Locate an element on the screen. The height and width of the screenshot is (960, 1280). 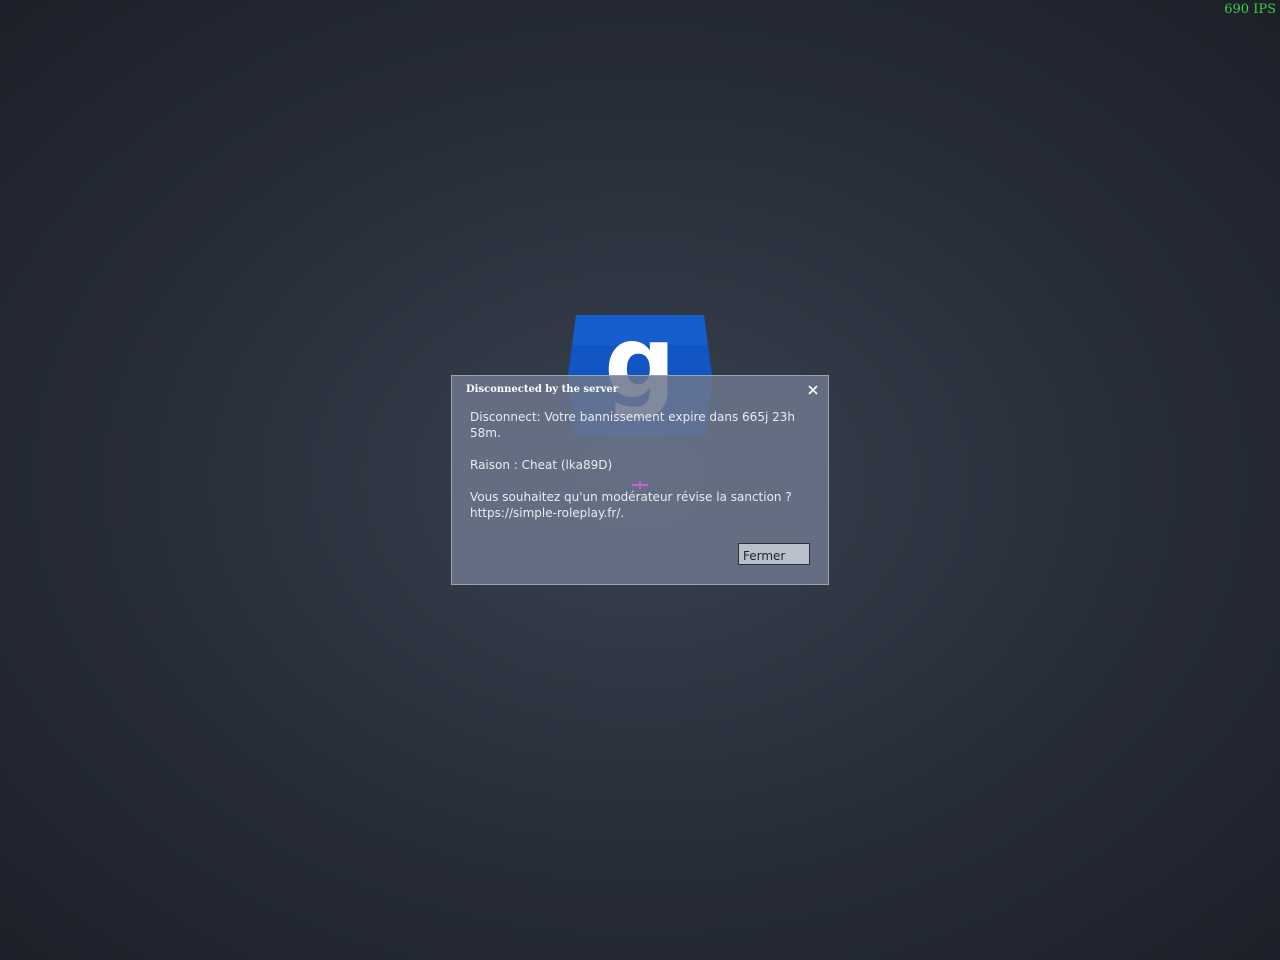
crosshair-icon is located at coordinates (640, 482).